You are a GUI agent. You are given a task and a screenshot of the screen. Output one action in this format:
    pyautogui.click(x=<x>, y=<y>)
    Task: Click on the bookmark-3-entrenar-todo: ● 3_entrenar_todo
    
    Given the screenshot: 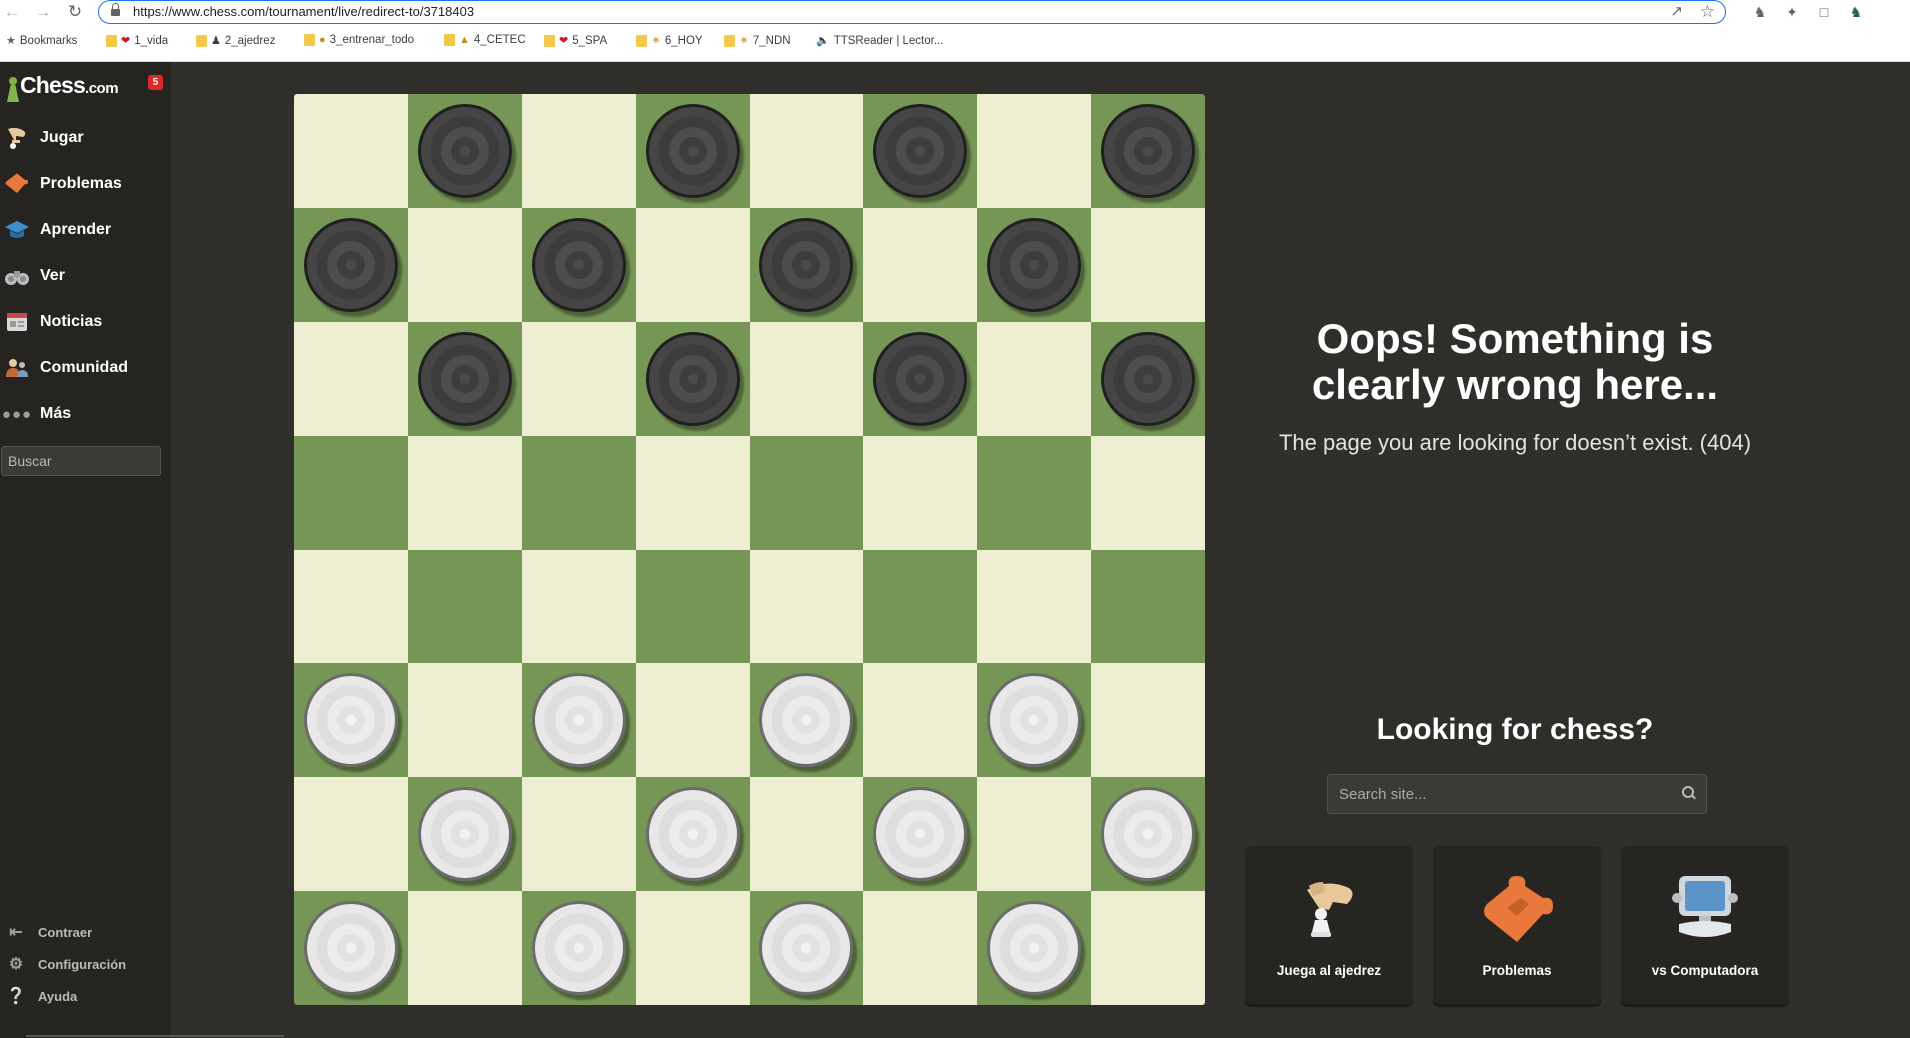 What is the action you would take?
    pyautogui.click(x=359, y=40)
    